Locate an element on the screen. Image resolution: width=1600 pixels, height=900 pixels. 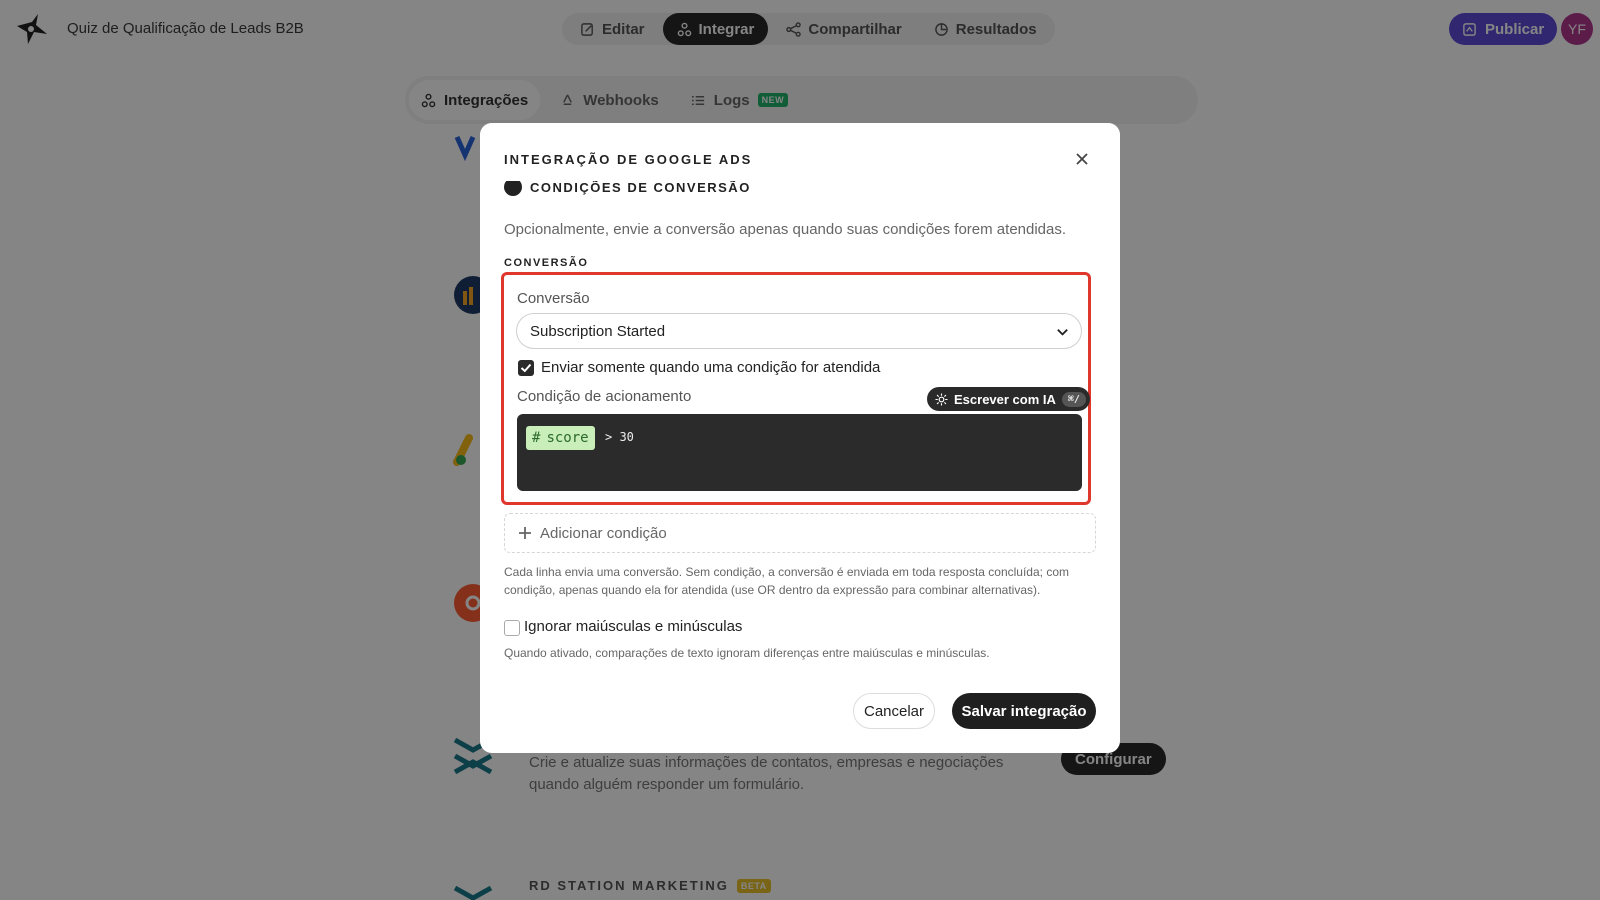
section-label: CONVERSÃO is located at coordinates (546, 263).